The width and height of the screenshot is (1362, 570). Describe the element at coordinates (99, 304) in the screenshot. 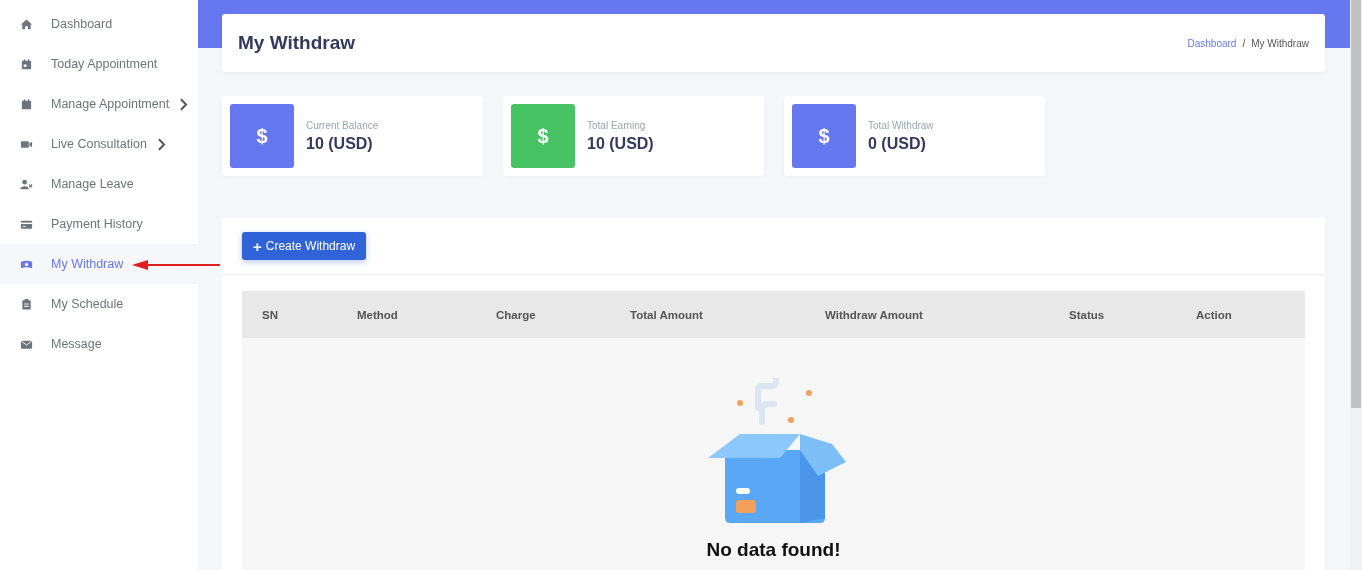

I see `sidebar-item: My Schedule` at that location.